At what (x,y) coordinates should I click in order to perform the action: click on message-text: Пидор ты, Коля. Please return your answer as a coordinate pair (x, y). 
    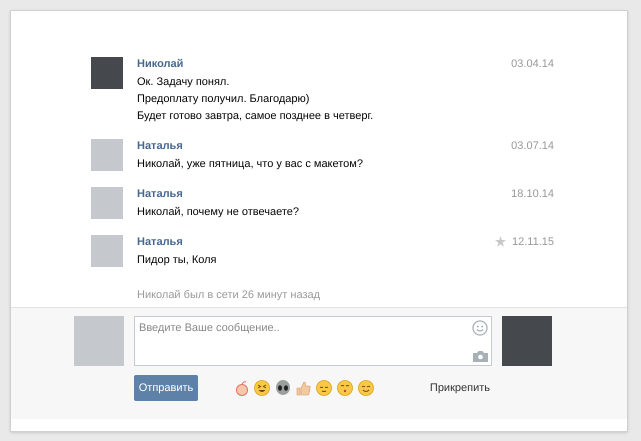
    Looking at the image, I should click on (177, 260).